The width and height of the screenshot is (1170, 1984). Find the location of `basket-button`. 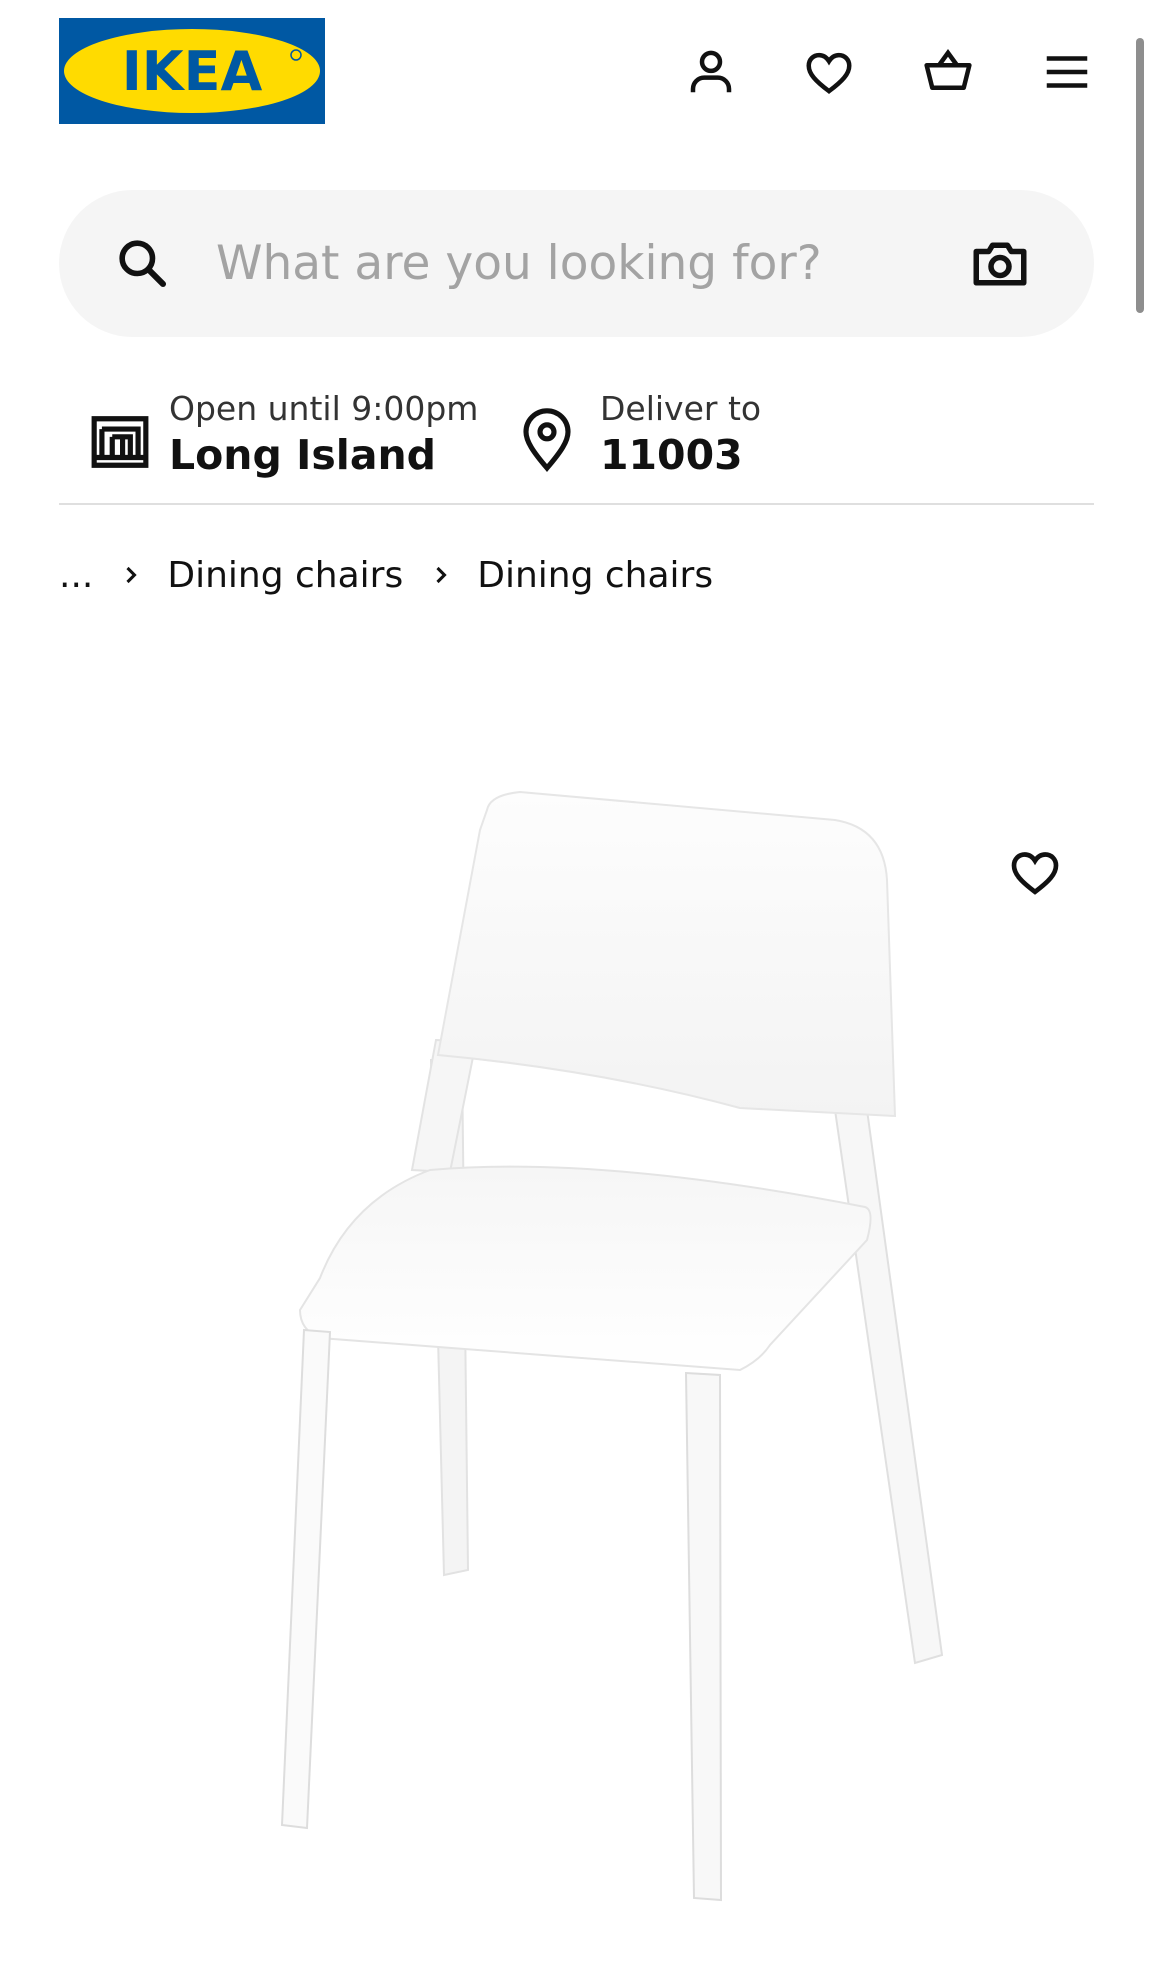

basket-button is located at coordinates (948, 72).